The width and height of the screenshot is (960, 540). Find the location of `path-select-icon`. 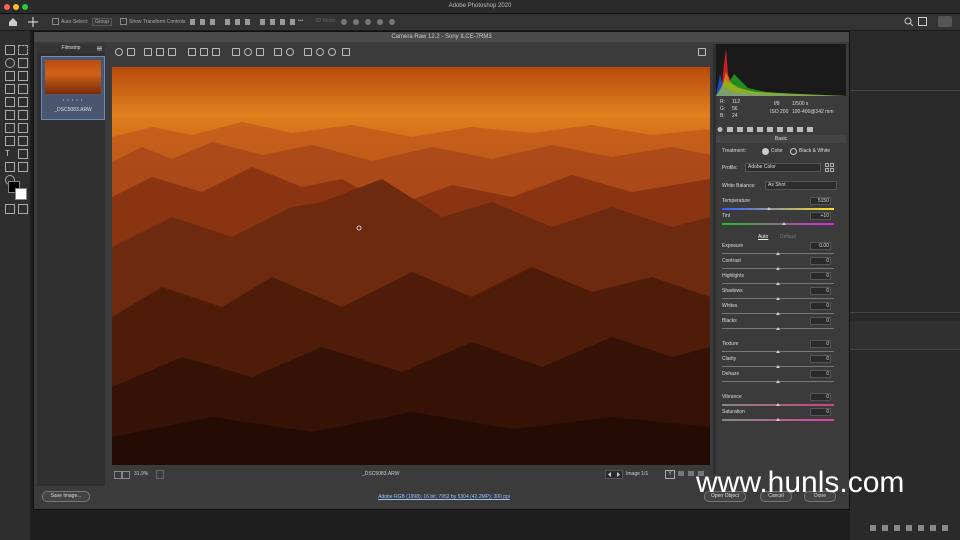

path-select-icon is located at coordinates (23, 154).